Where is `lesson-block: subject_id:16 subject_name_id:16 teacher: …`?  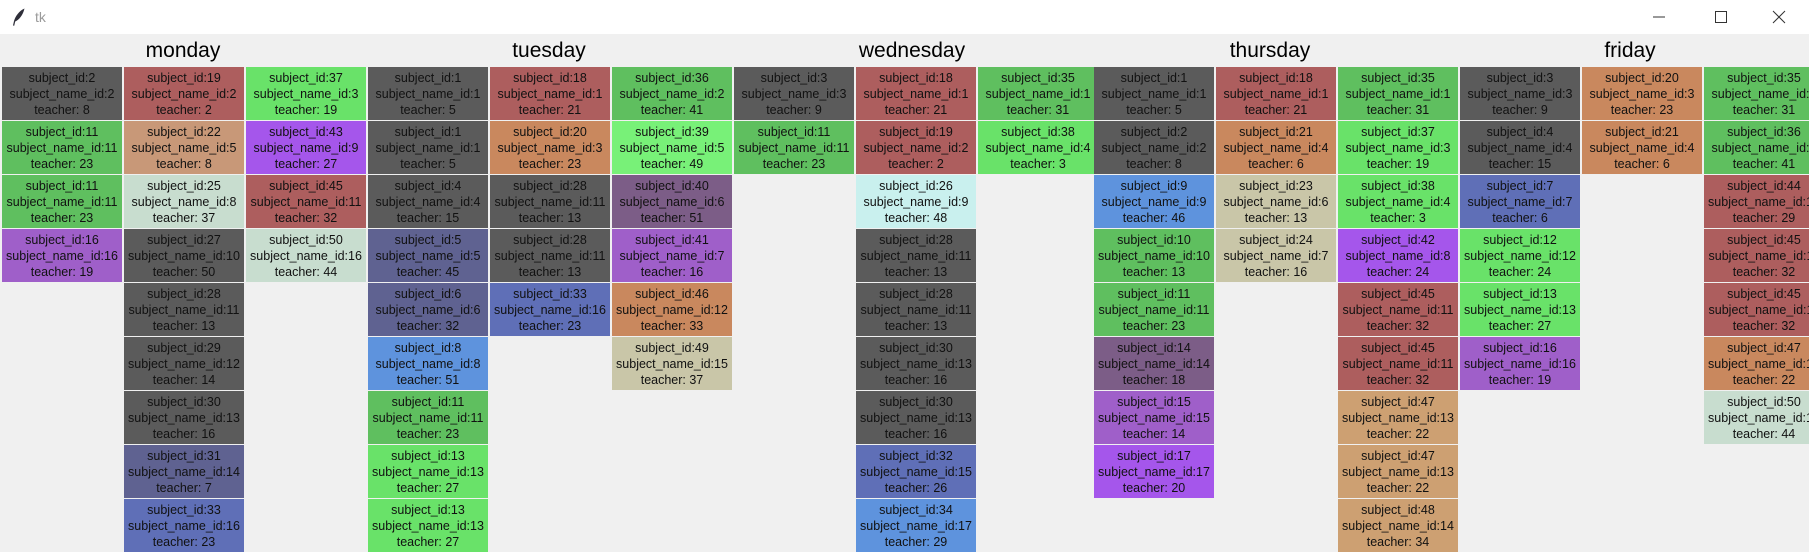
lesson-block: subject_id:16 subject_name_id:16 teacher: … is located at coordinates (1520, 363).